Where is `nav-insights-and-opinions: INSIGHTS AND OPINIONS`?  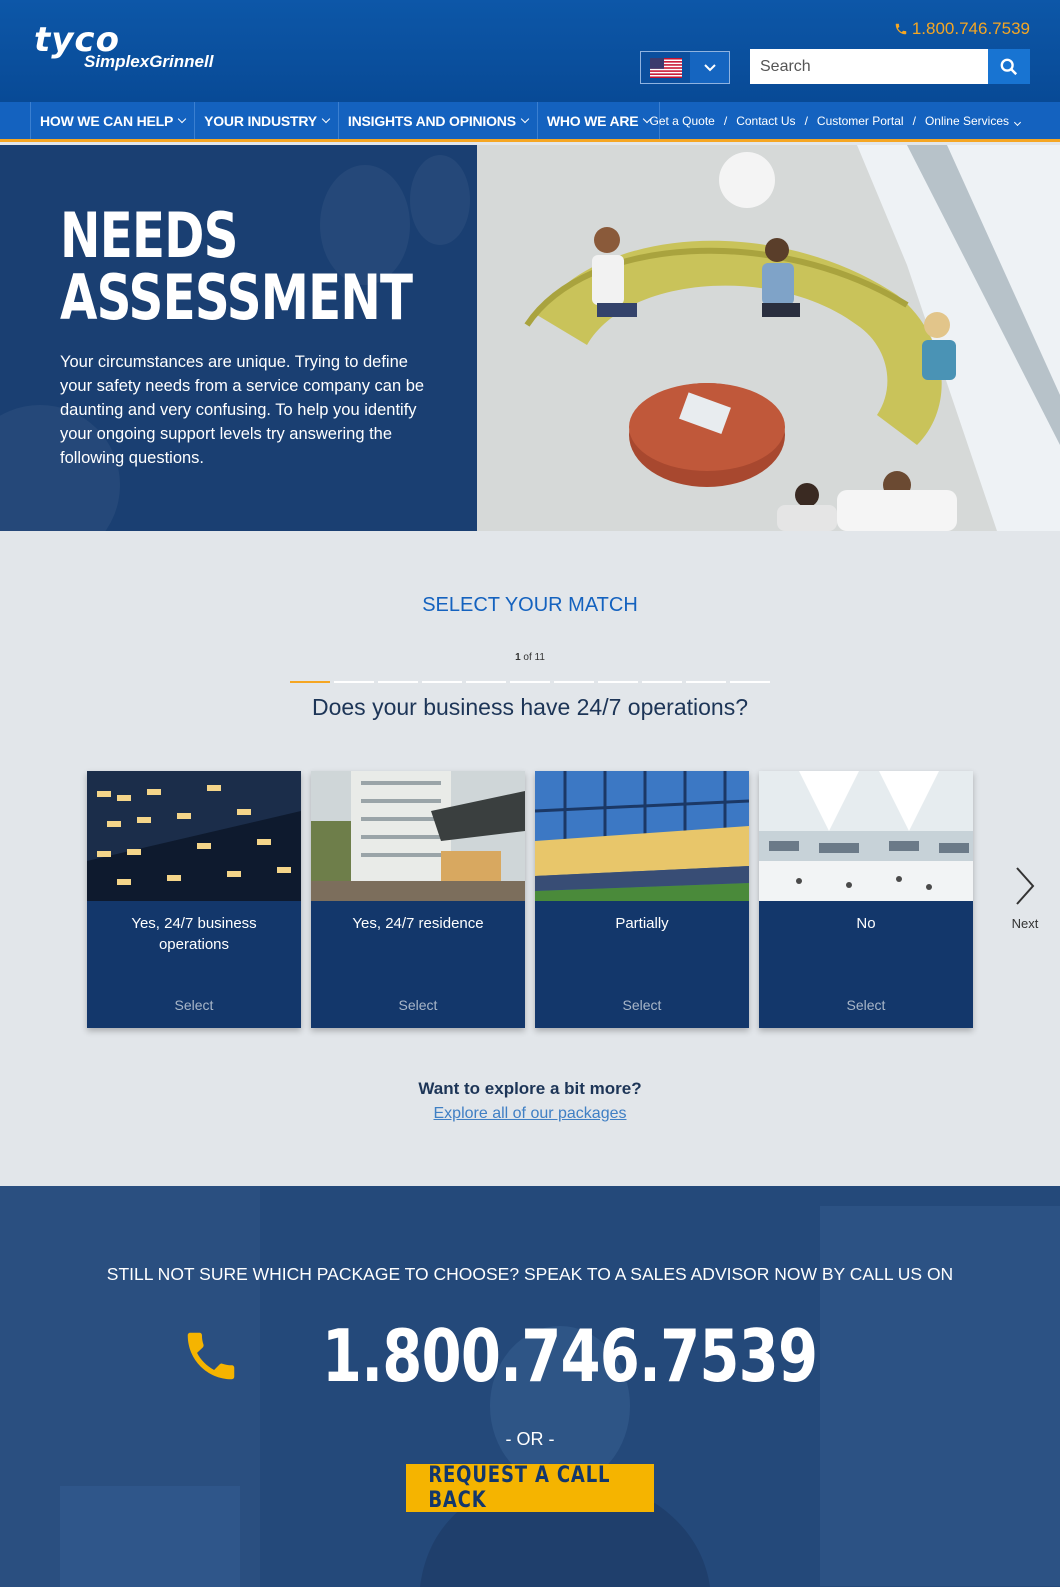 nav-insights-and-opinions: INSIGHTS AND OPINIONS is located at coordinates (438, 120).